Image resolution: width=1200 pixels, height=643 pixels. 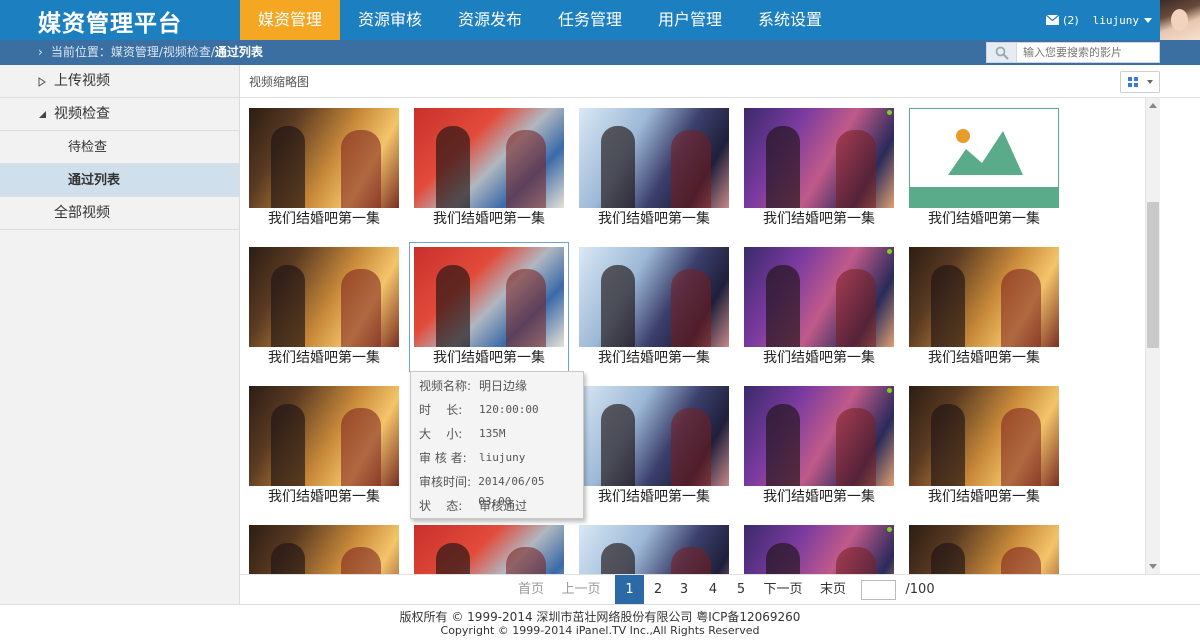 I want to click on sidebar-item-label: 视频检查, so click(x=82, y=114).